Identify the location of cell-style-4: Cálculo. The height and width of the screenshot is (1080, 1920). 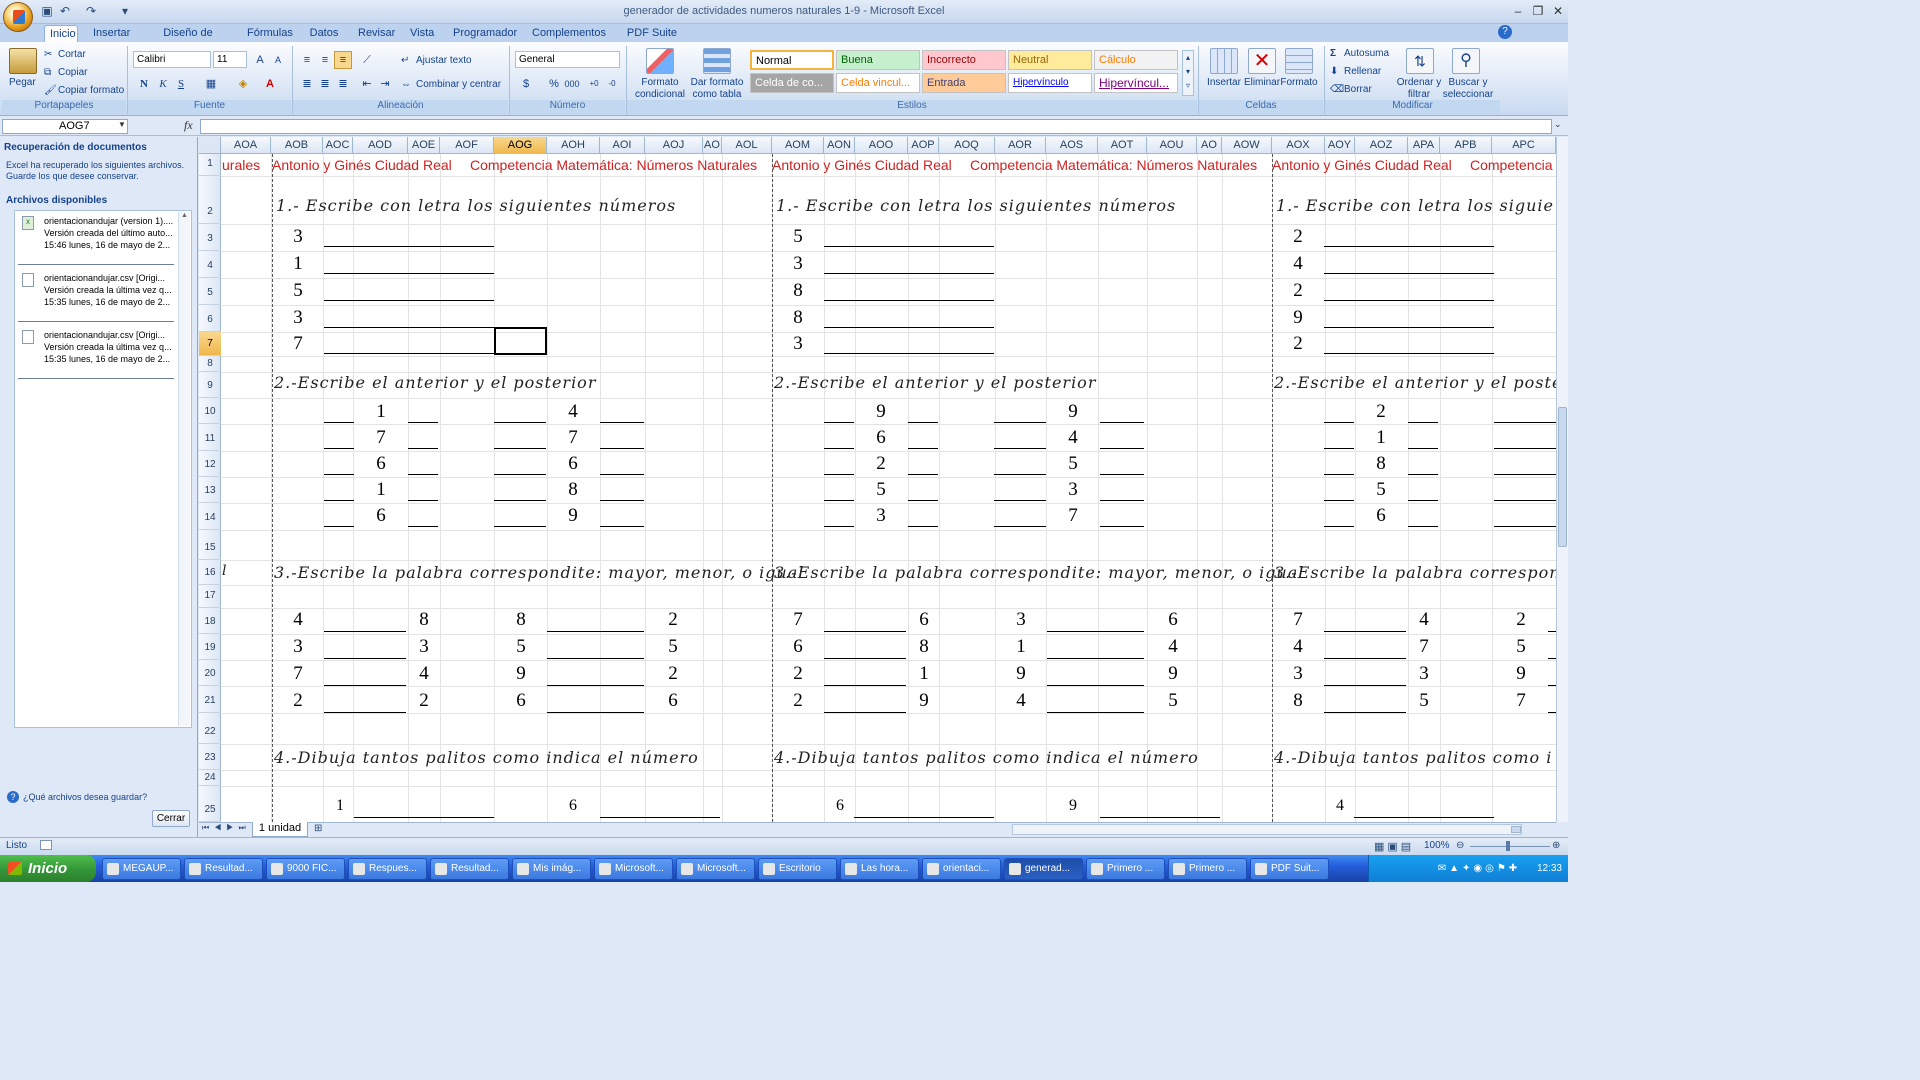
(1136, 60).